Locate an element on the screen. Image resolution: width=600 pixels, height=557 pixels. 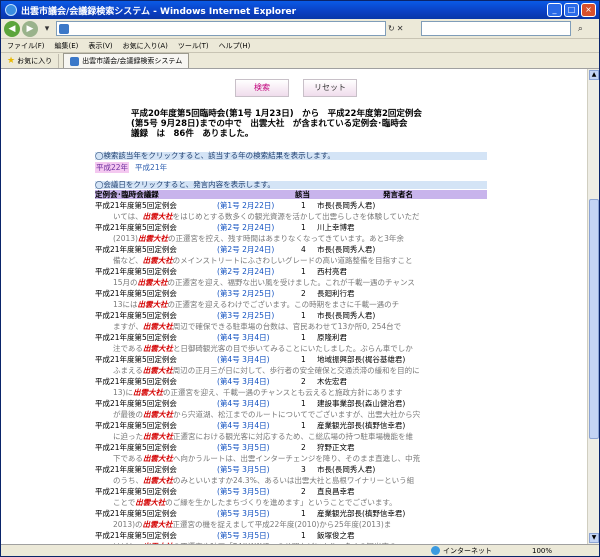
speaker-name: 市長(長岡秀人君) is located at coordinates (346, 249).